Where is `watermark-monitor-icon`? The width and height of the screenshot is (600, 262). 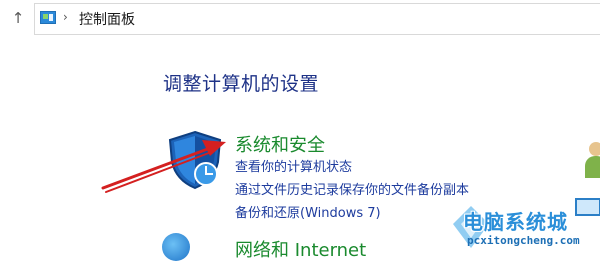
watermark-monitor-icon is located at coordinates (587, 207).